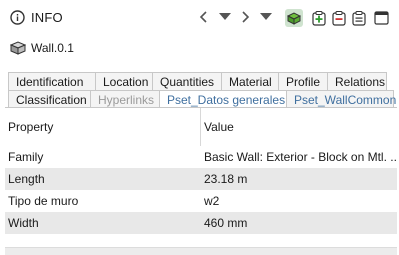 The width and height of the screenshot is (399, 255). What do you see at coordinates (300, 127) in the screenshot?
I see `column-header-value: Value` at bounding box center [300, 127].